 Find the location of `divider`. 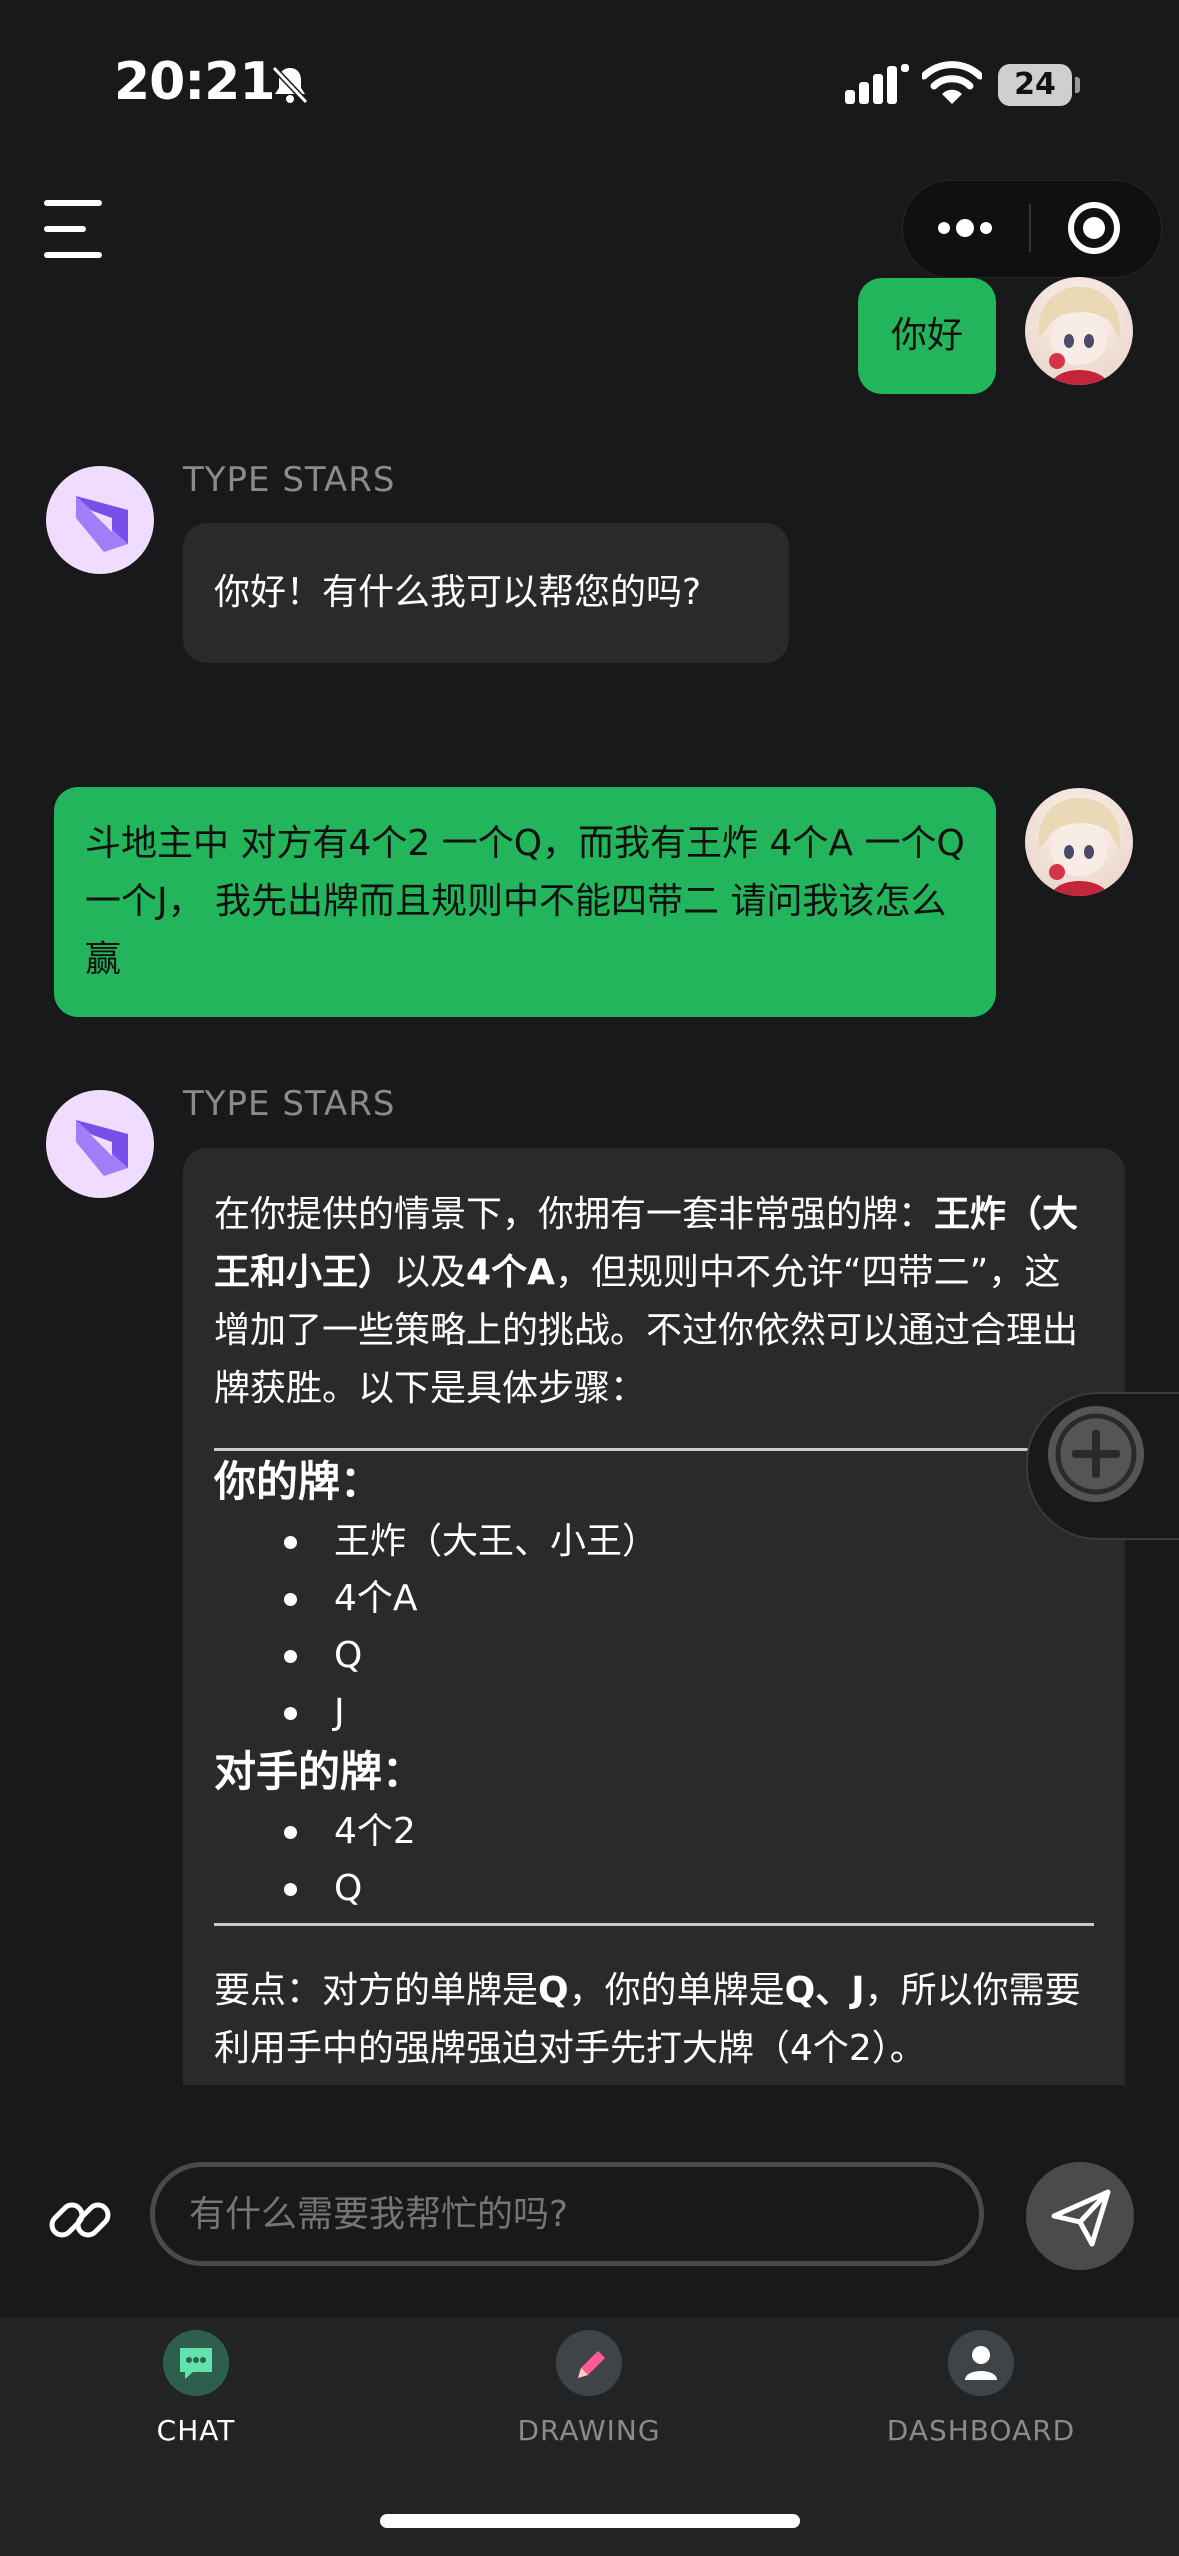

divider is located at coordinates (654, 1924).